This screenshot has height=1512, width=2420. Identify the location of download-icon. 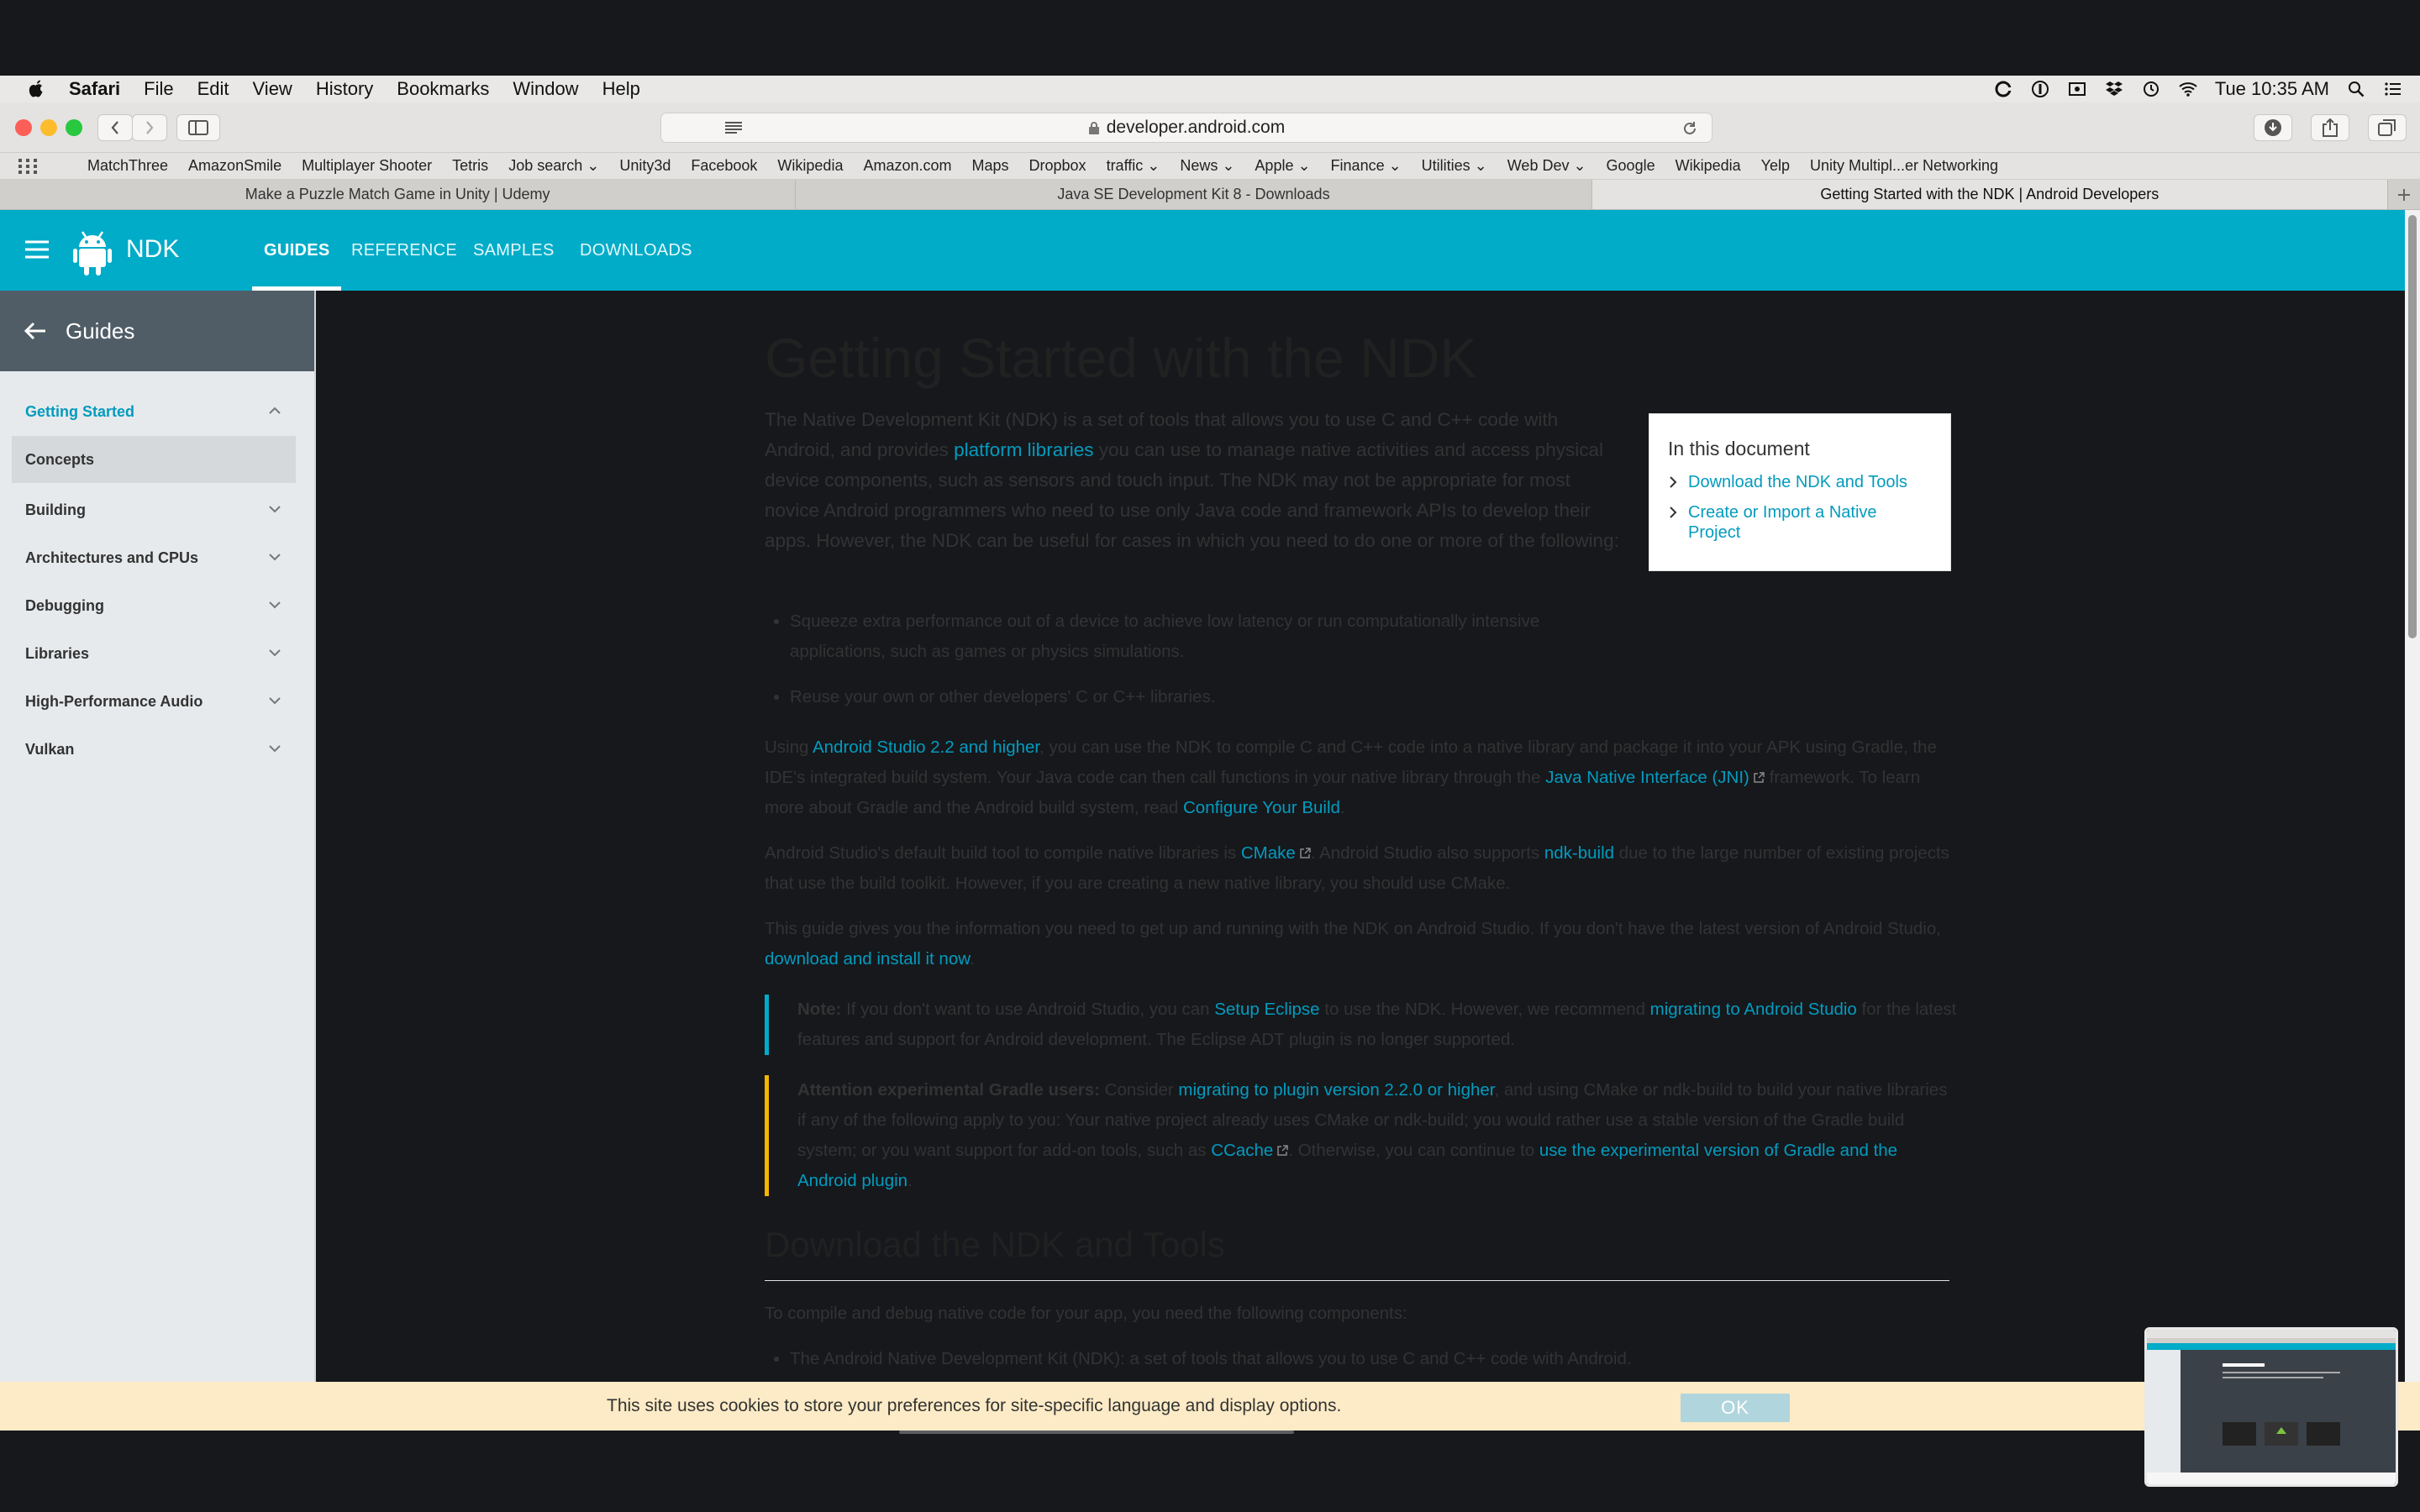
(2273, 127).